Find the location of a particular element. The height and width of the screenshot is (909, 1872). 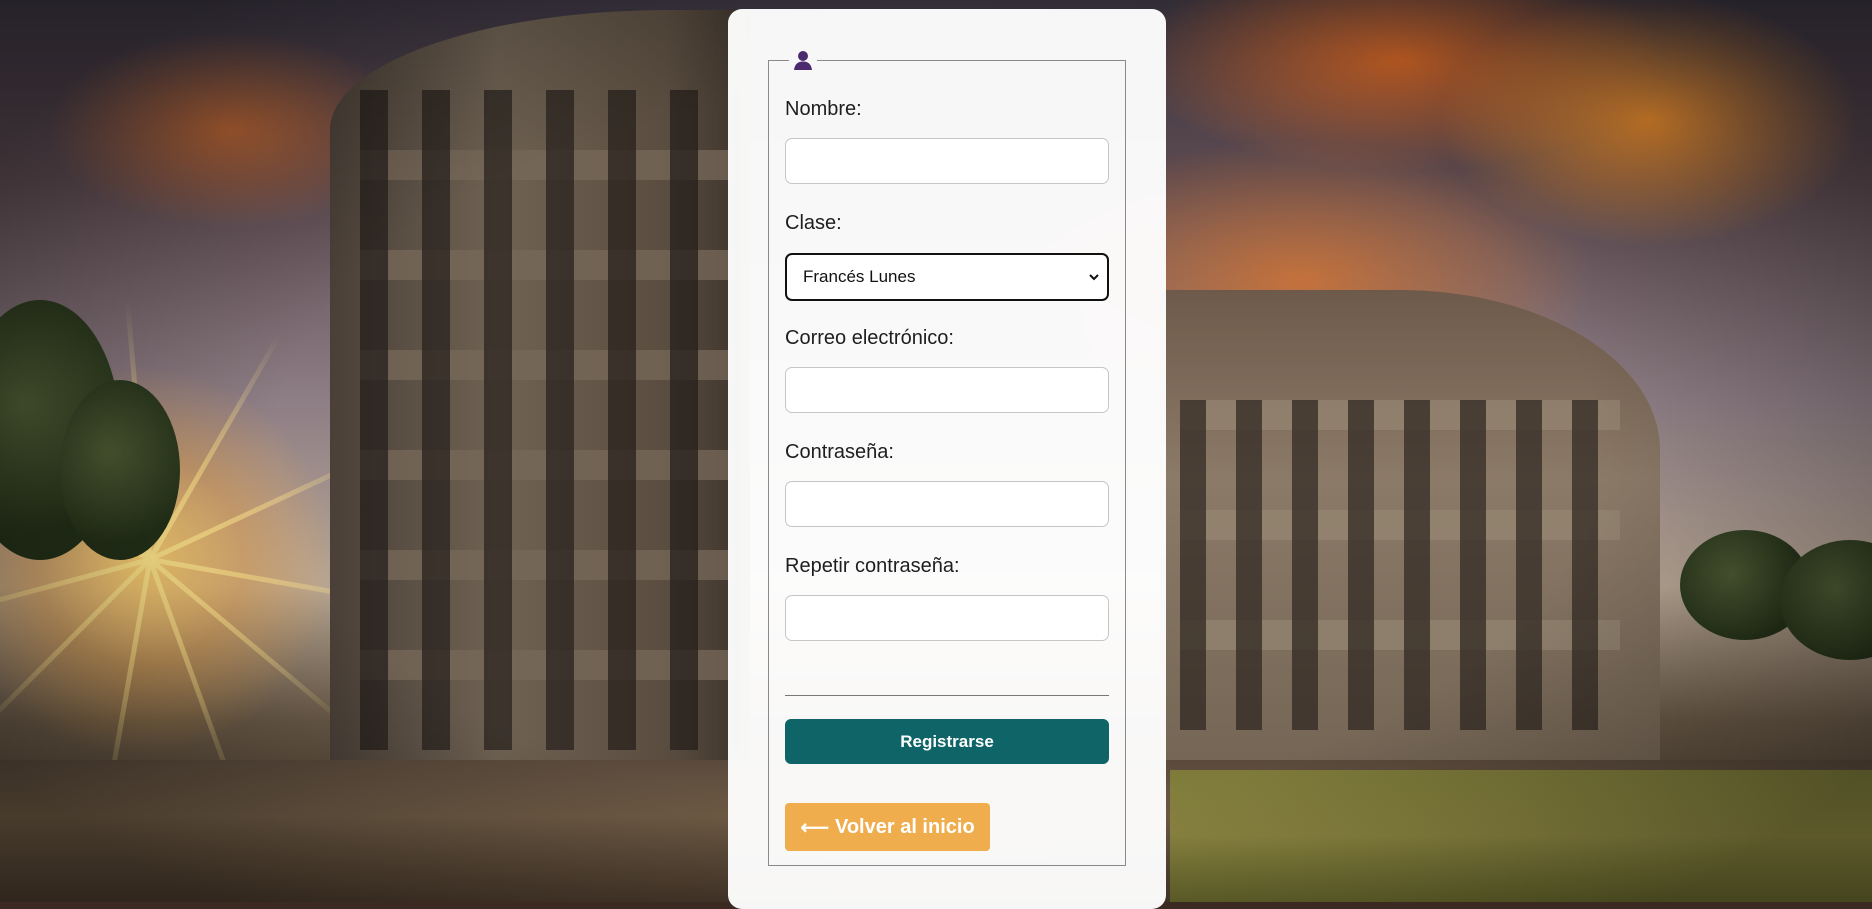

register-button: Registrarse is located at coordinates (947, 741).